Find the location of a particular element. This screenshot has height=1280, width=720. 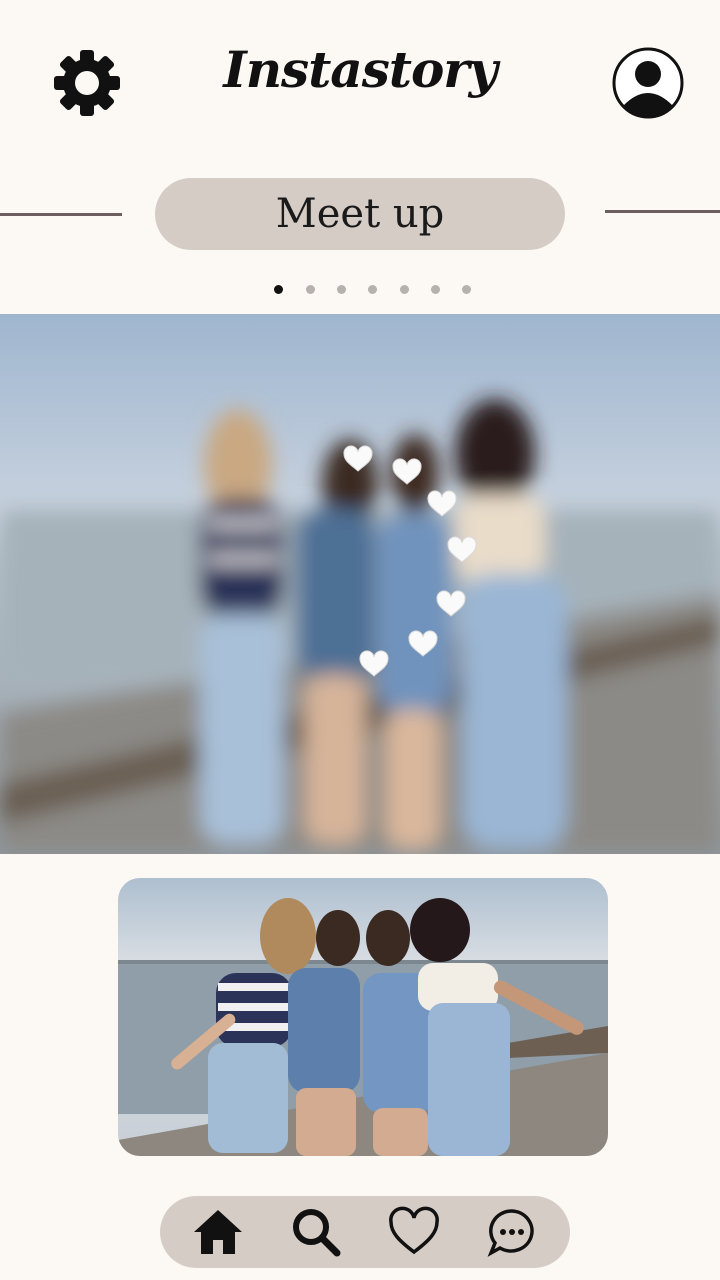

chat-icon is located at coordinates (512, 1232).